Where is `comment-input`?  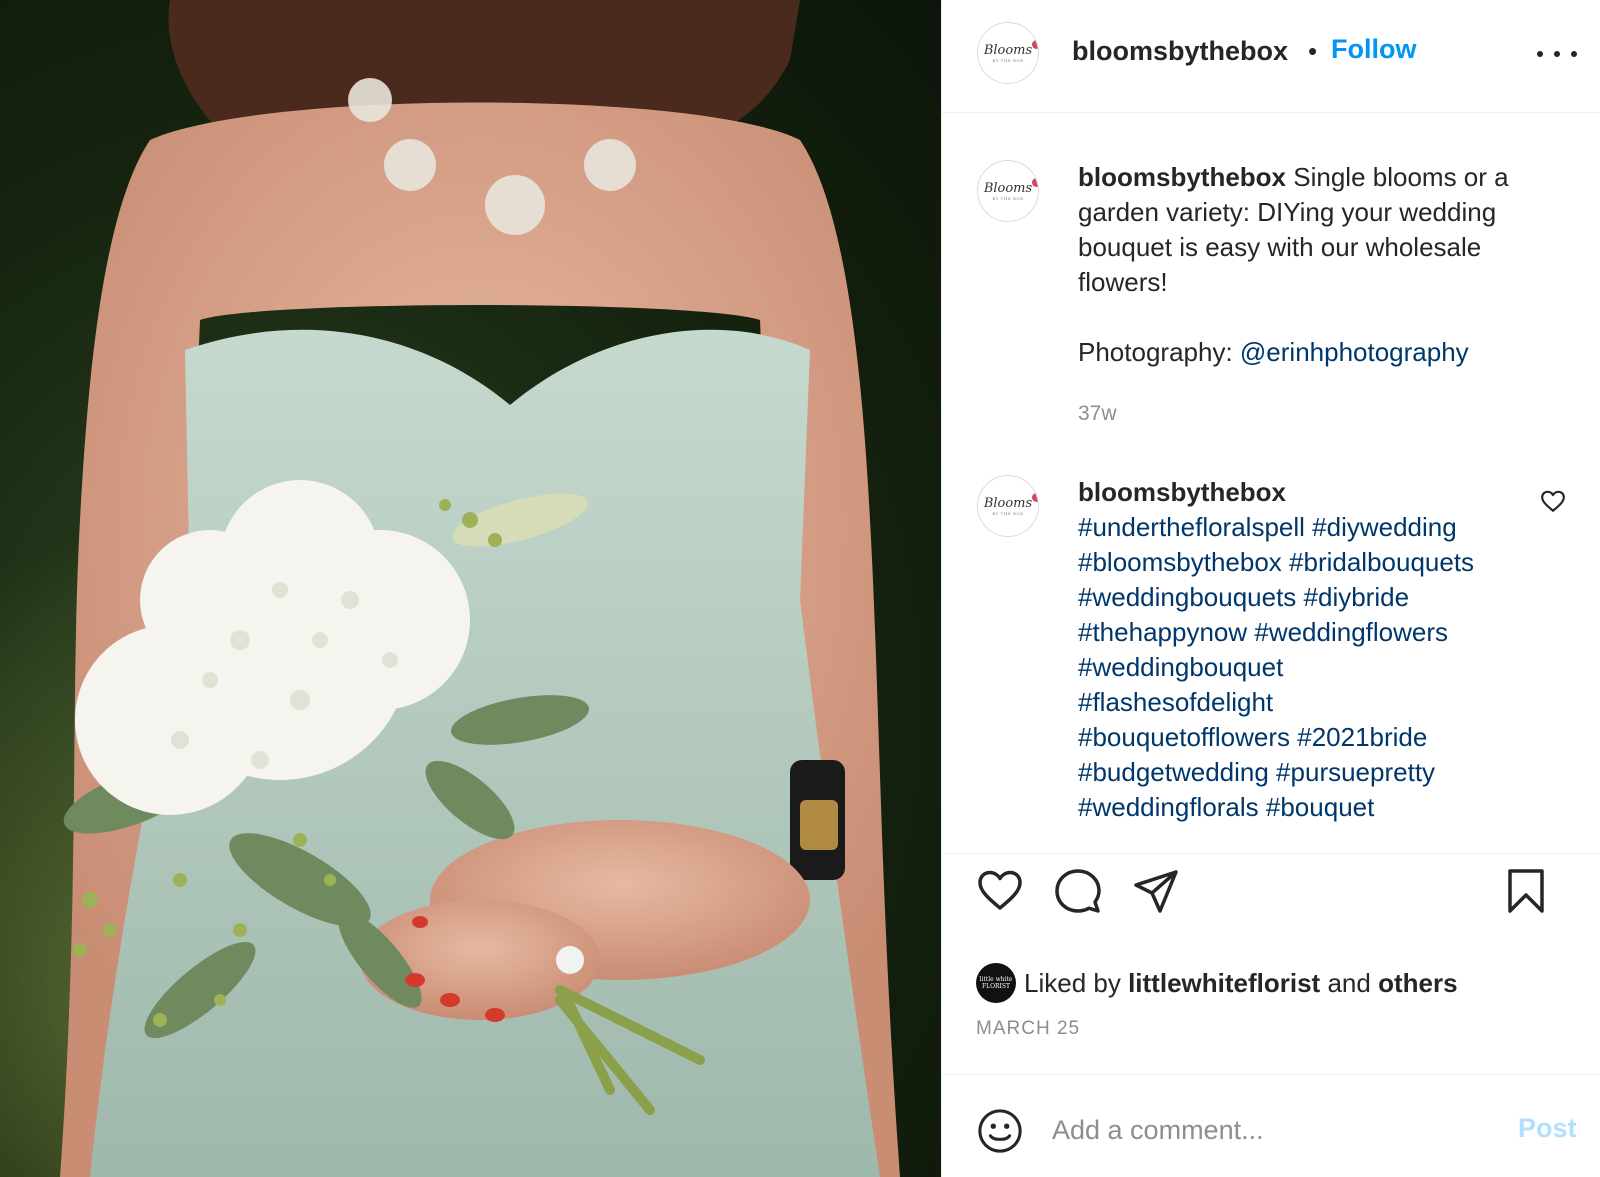
comment-input is located at coordinates (1262, 1130).